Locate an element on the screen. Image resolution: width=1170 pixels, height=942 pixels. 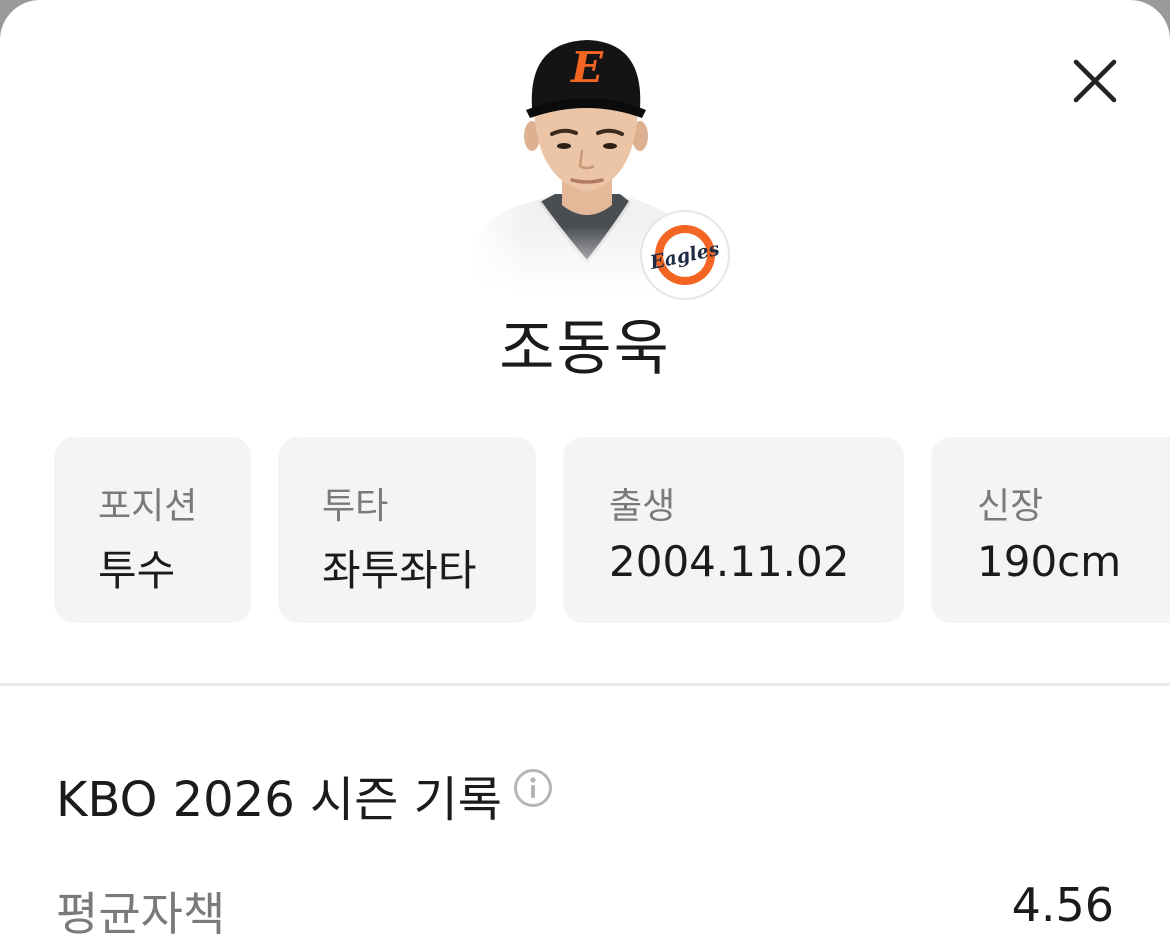
info-card-height: 신장 190cm is located at coordinates (1050, 530).